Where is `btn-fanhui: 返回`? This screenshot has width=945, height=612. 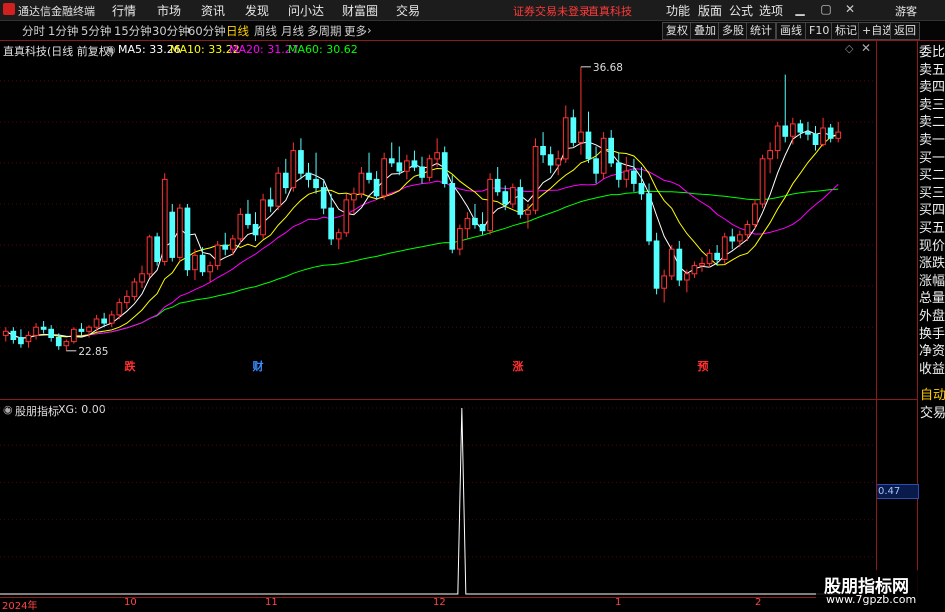
btn-fanhui: 返回 is located at coordinates (905, 31).